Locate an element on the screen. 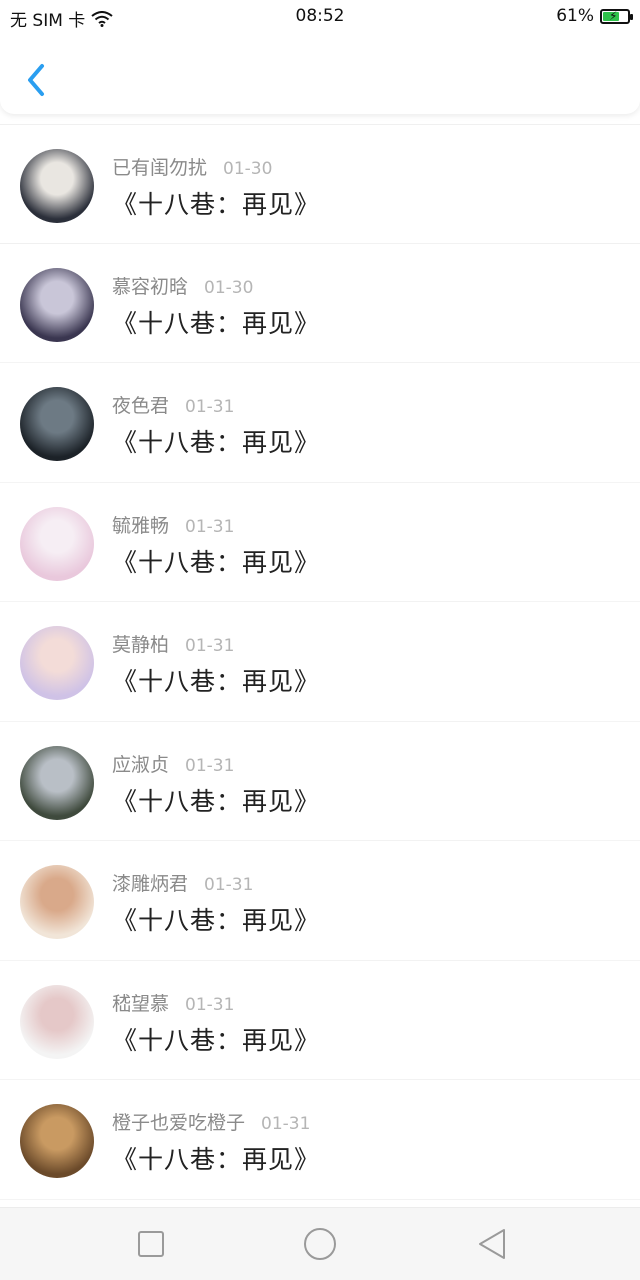  system-navbar is located at coordinates (320, 1243).